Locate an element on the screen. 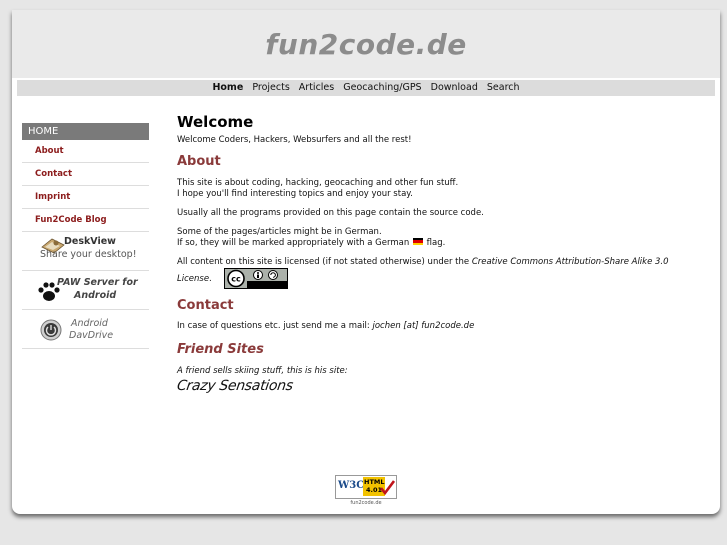  license-word: License is located at coordinates (193, 279).